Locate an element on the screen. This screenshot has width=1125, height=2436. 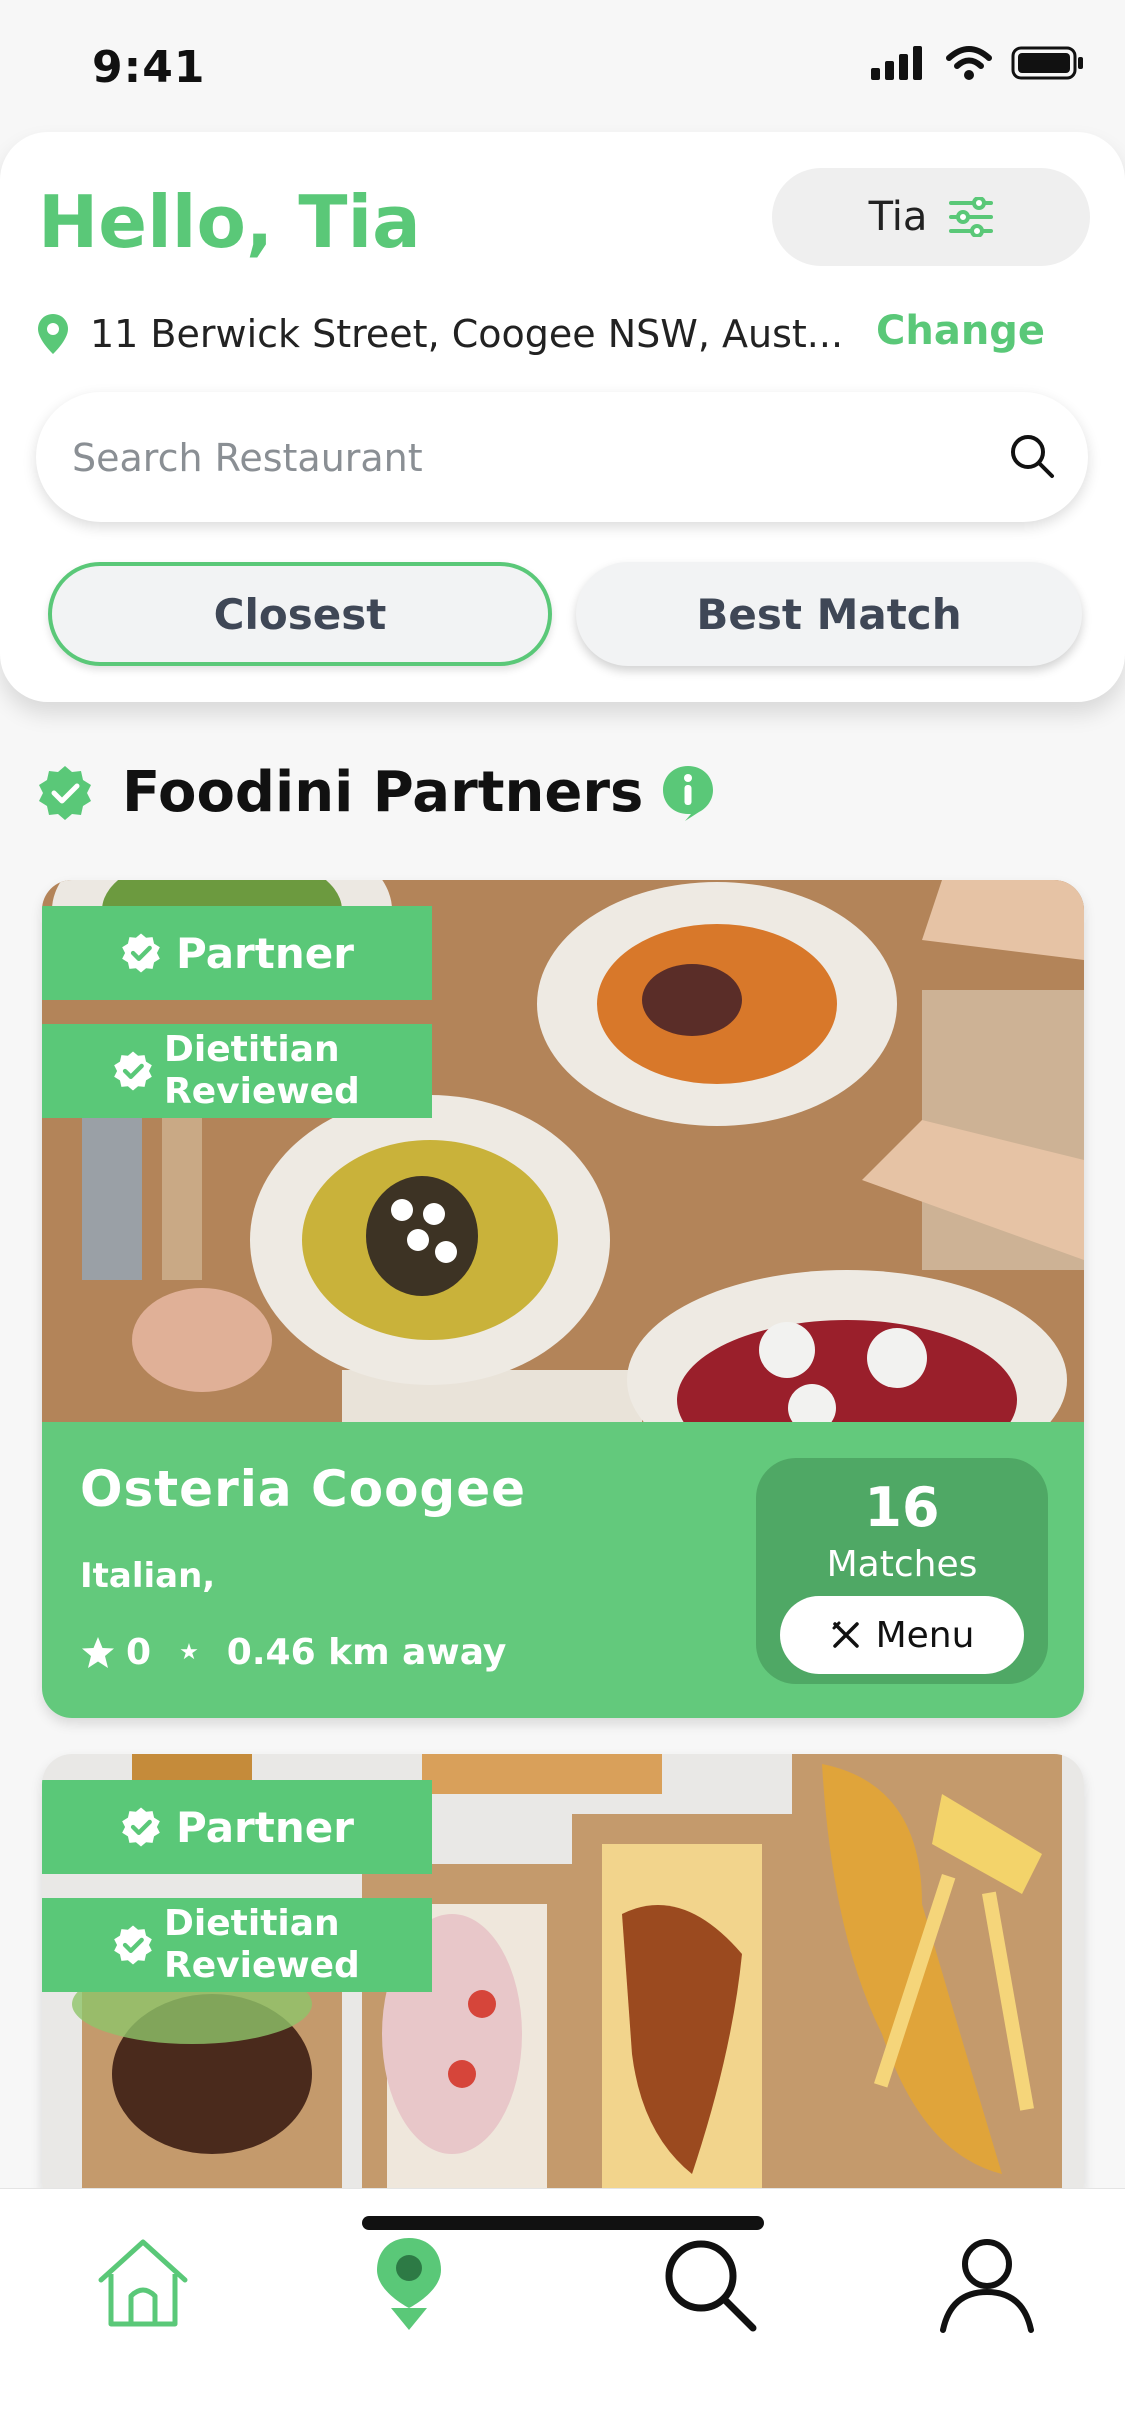
restaurant-meta: 0 ★ 0.46 km away is located at coordinates (293, 1652).